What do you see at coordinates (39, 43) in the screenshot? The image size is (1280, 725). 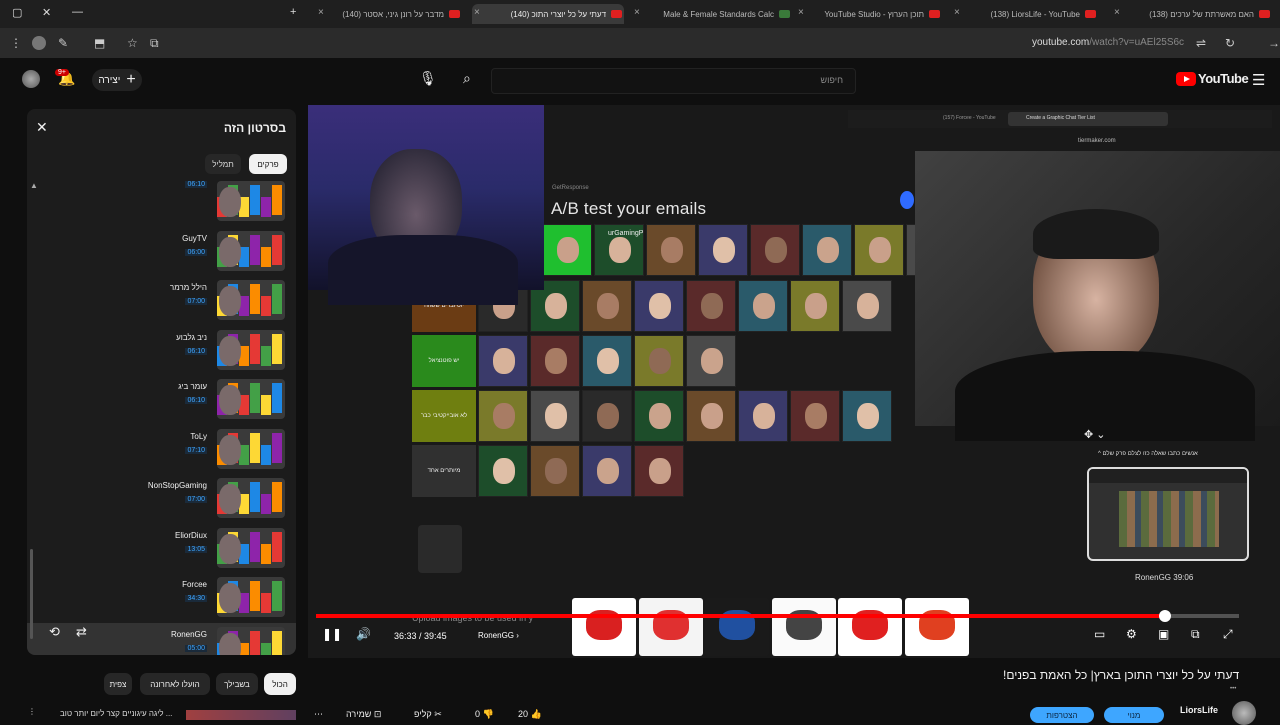 I see `profile-icon` at bounding box center [39, 43].